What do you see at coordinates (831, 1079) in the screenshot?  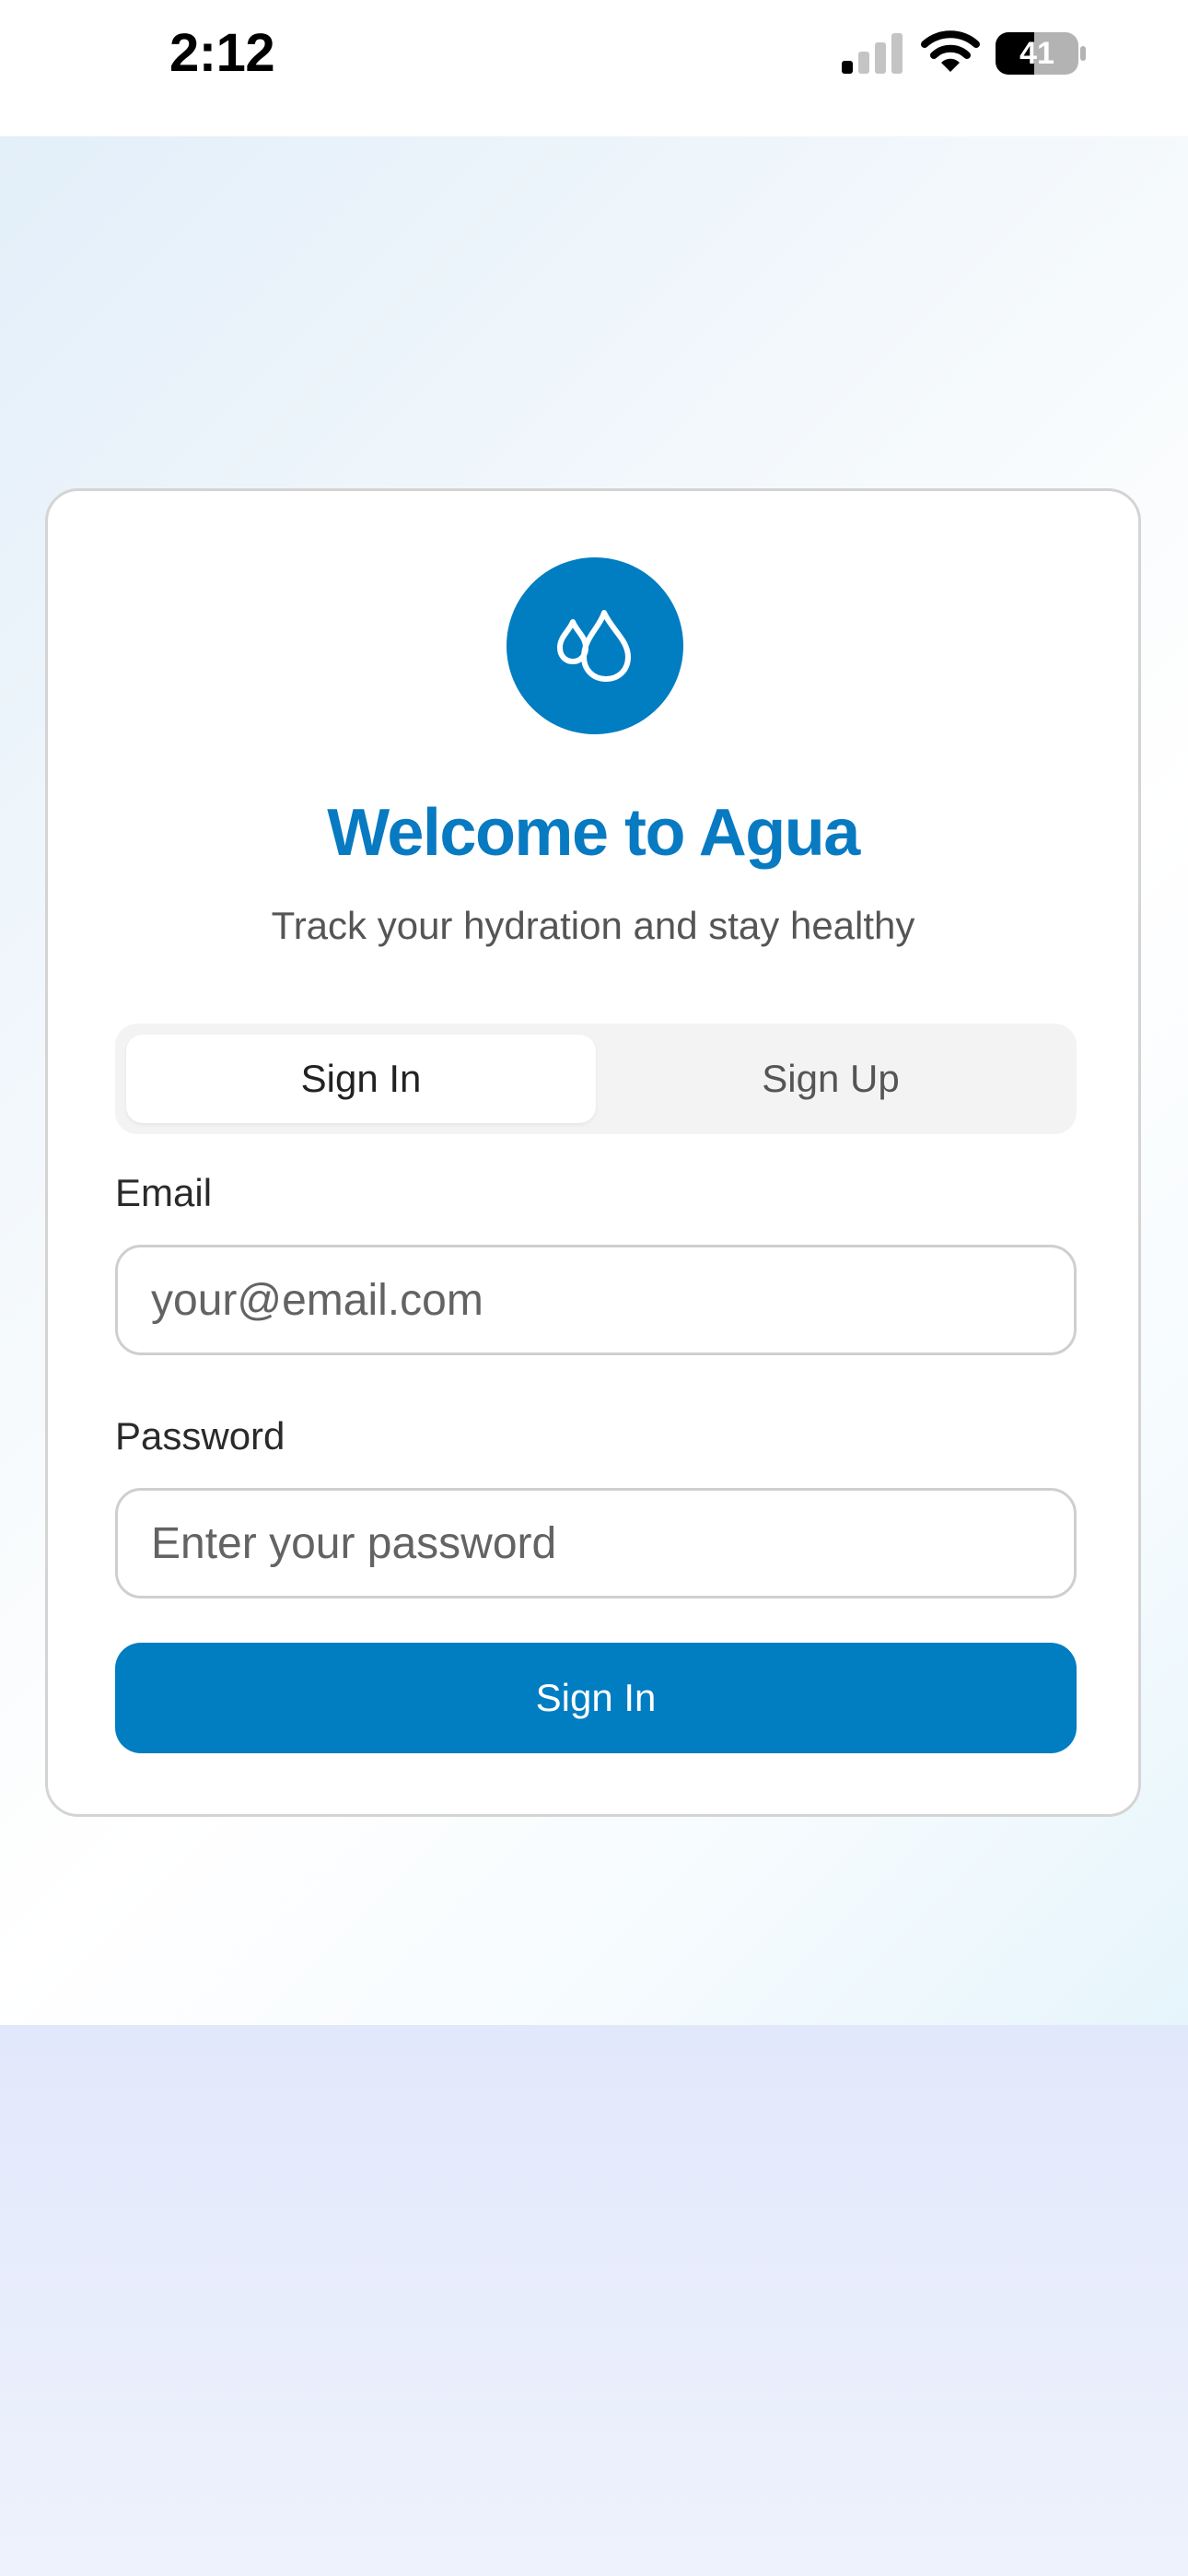 I see `tab-sign-up: Sign Up` at bounding box center [831, 1079].